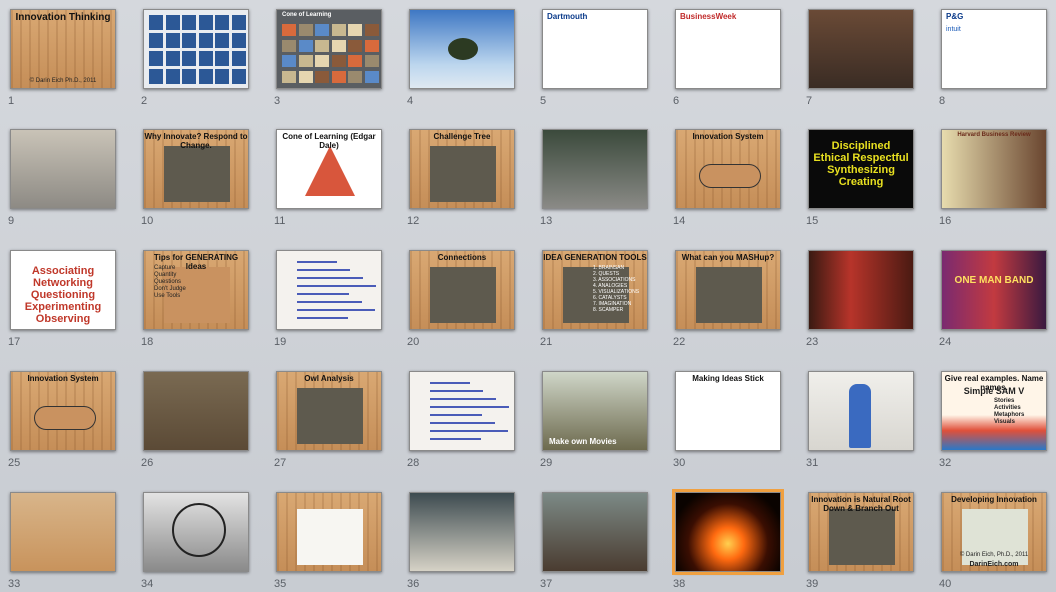 This screenshot has height=592, width=1056. Describe the element at coordinates (147, 342) in the screenshot. I see `slide-number-label: 18` at that location.